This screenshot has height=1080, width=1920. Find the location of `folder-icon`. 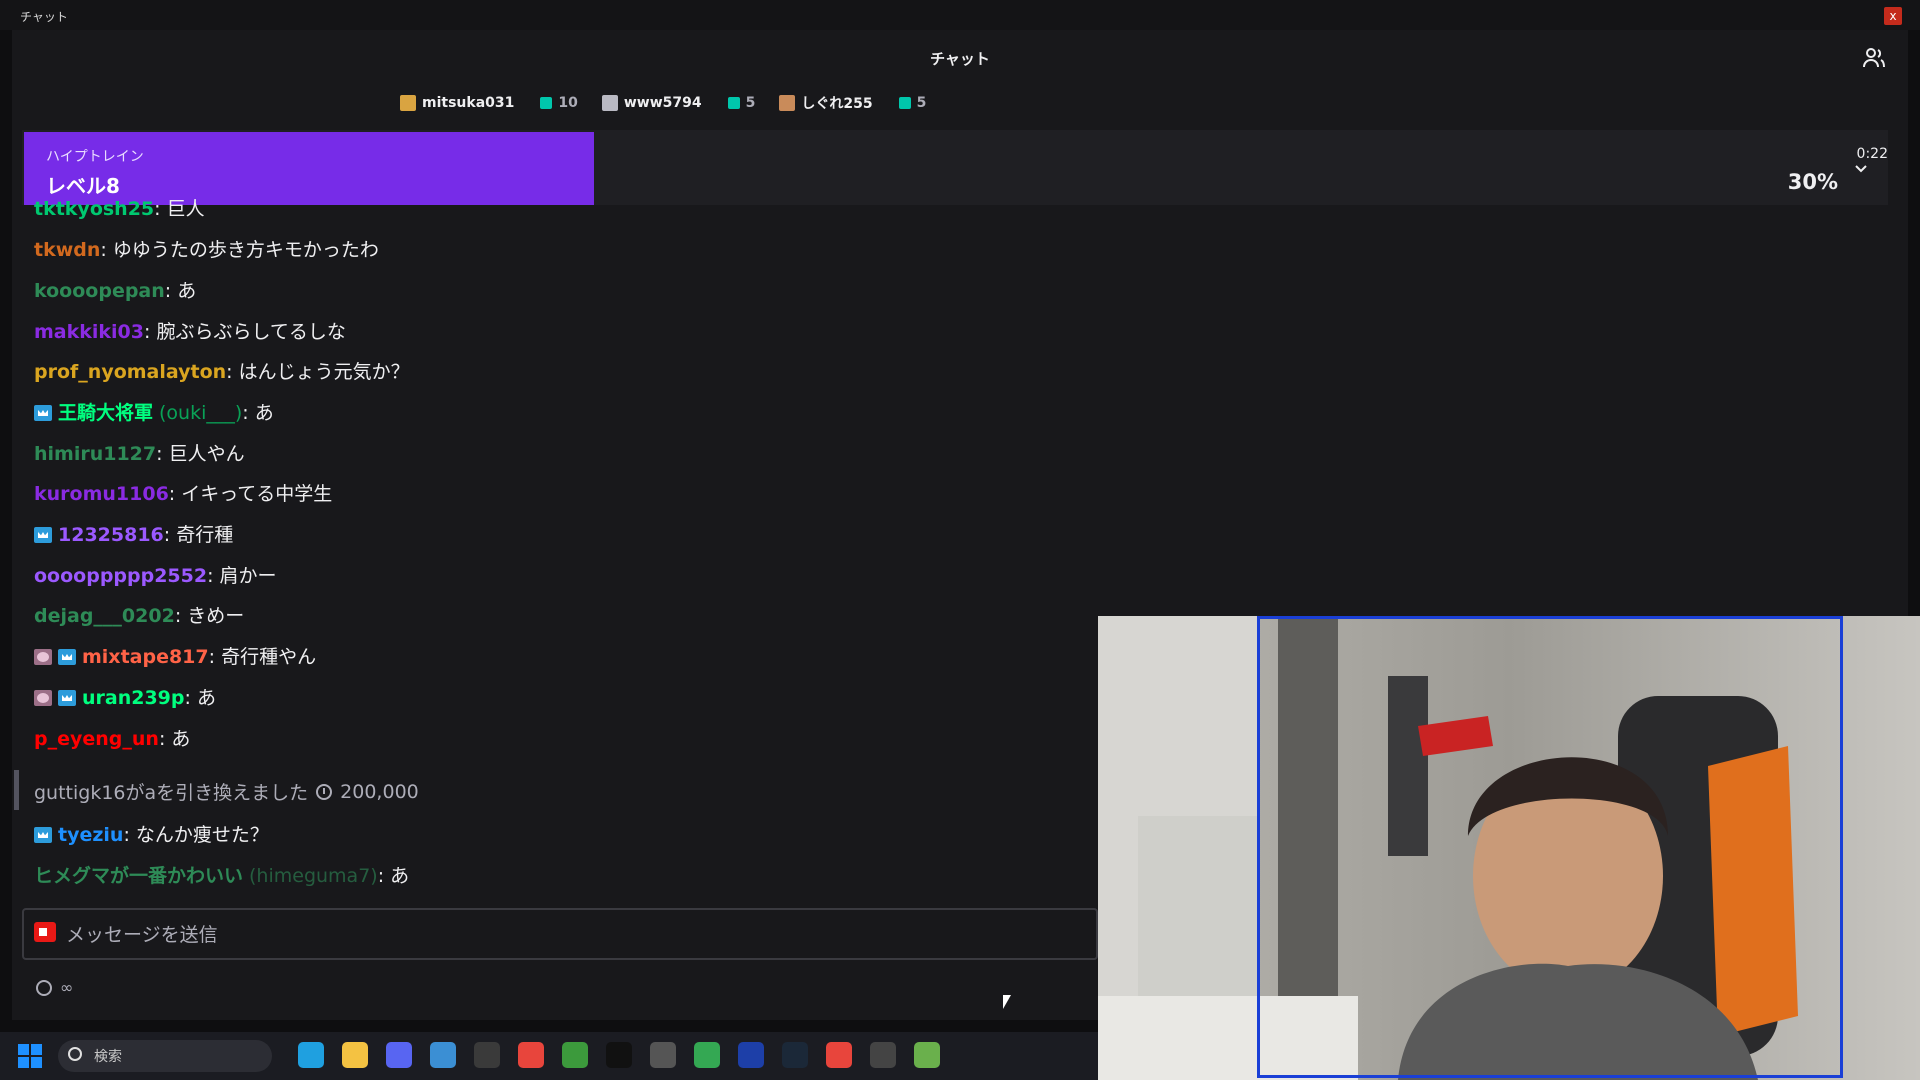

folder-icon is located at coordinates (355, 1055).